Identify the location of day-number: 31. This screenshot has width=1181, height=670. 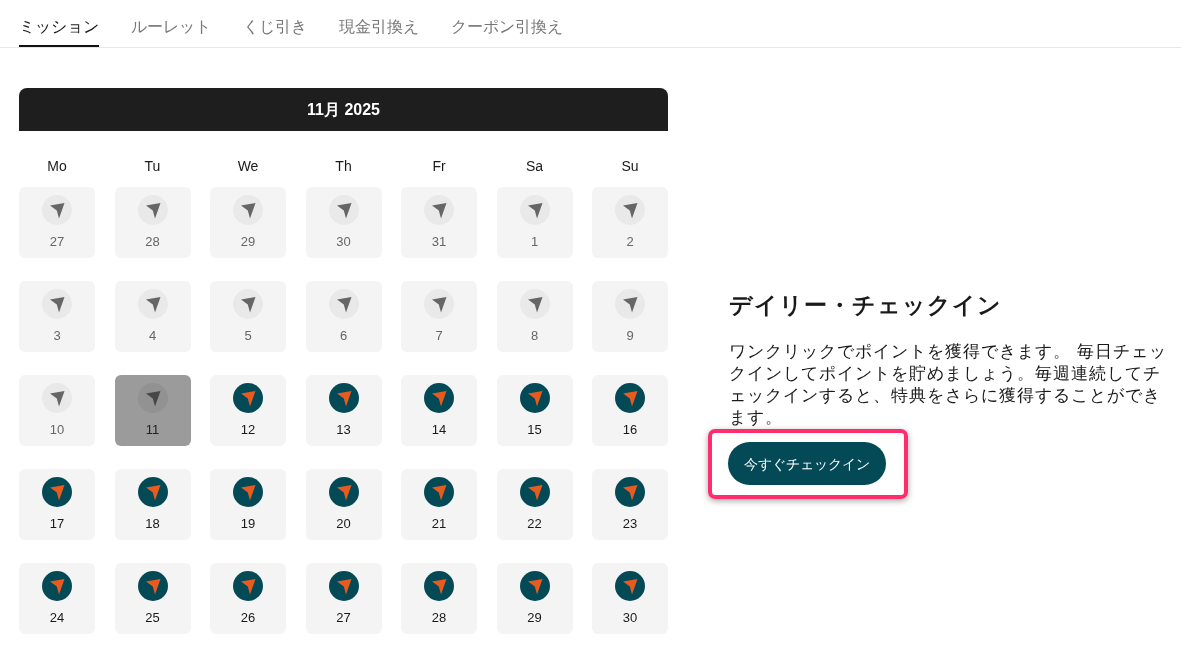
(439, 242).